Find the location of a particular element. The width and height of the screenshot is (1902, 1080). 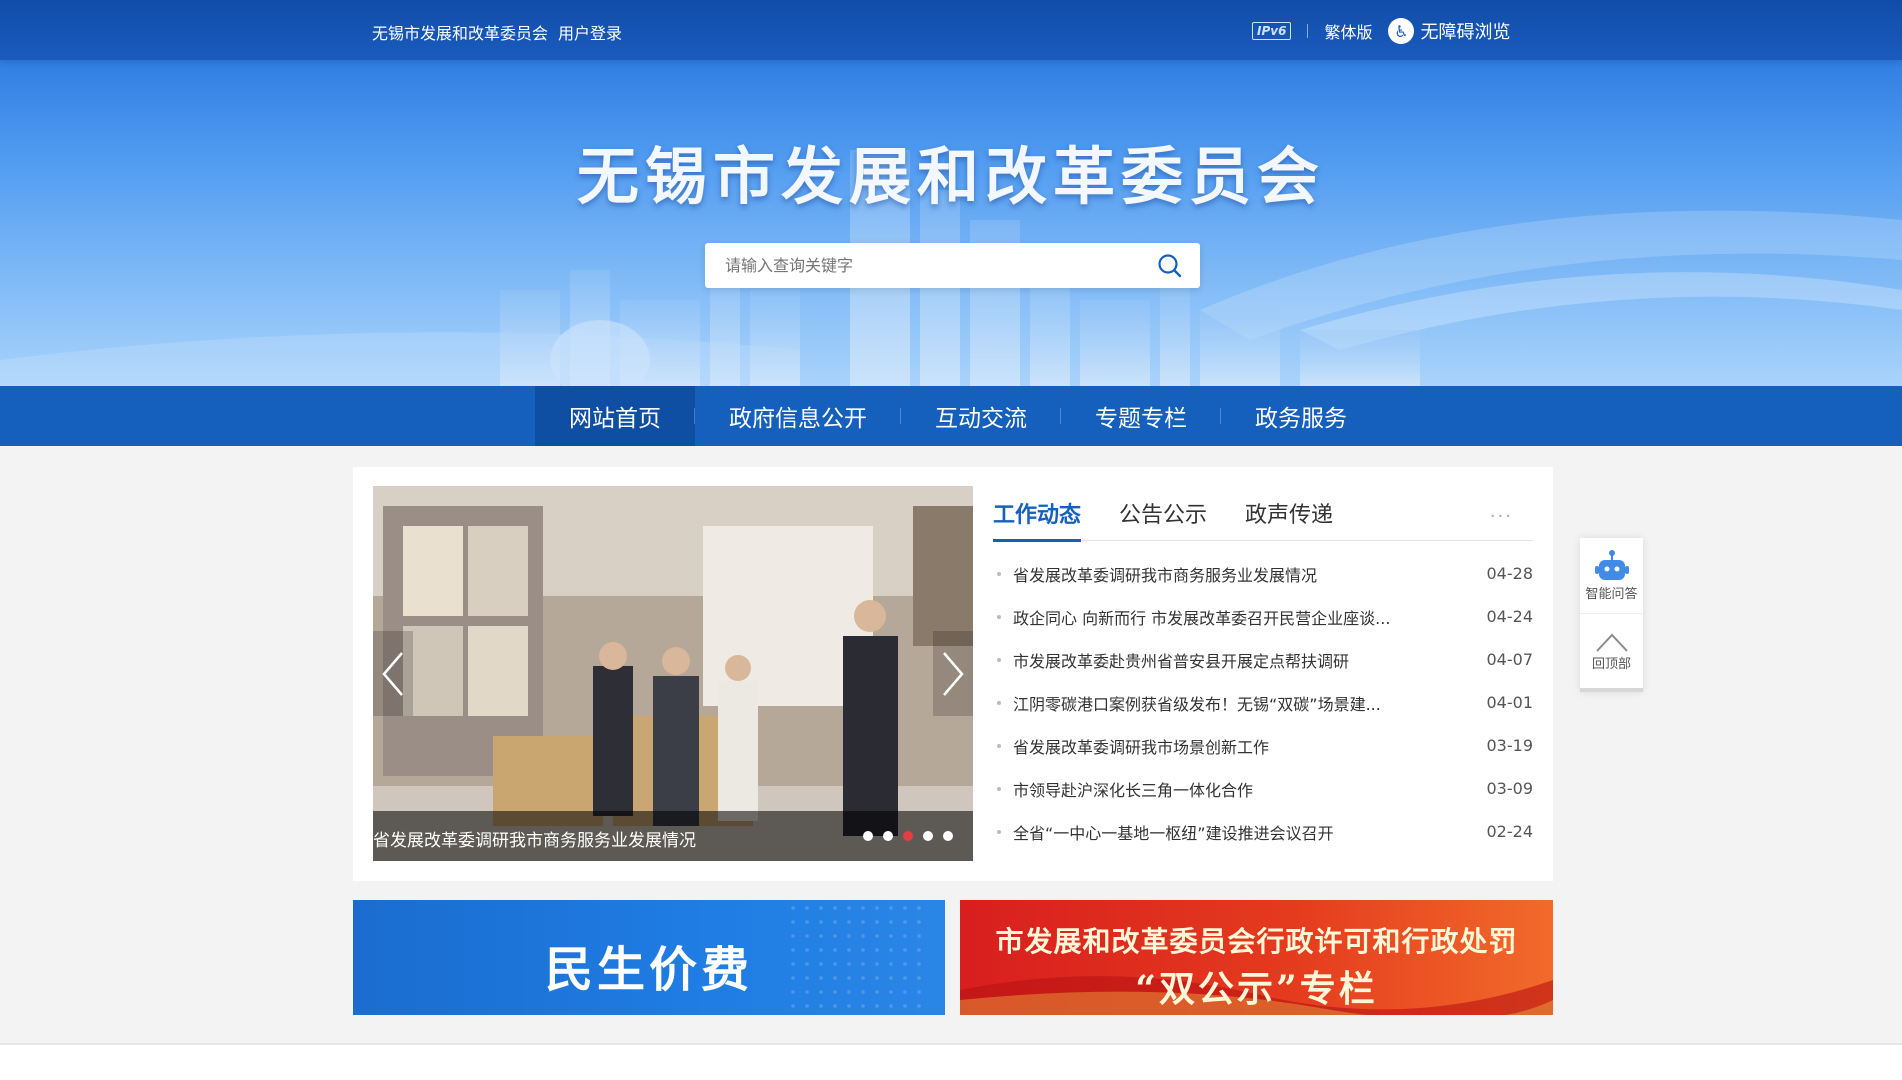

top-bar-left: 无锡市发展和改革委员会 用户登录 is located at coordinates (497, 32).